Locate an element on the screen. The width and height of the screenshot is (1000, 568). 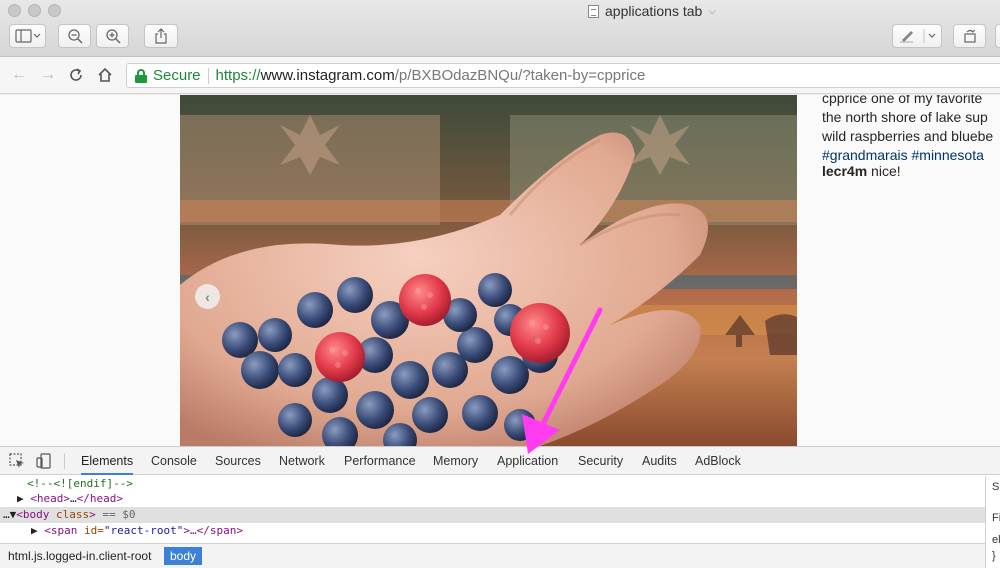
styles-pane: S Fi el } is located at coordinates (992, 522).